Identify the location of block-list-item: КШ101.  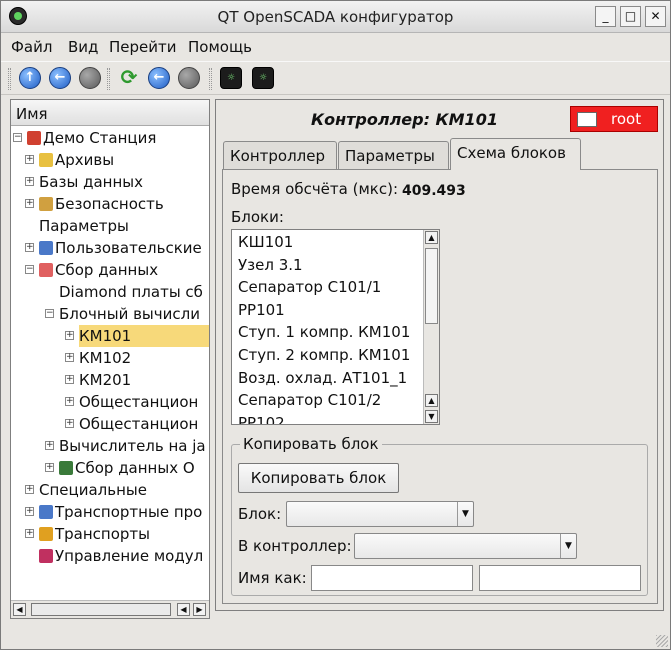
(265, 242).